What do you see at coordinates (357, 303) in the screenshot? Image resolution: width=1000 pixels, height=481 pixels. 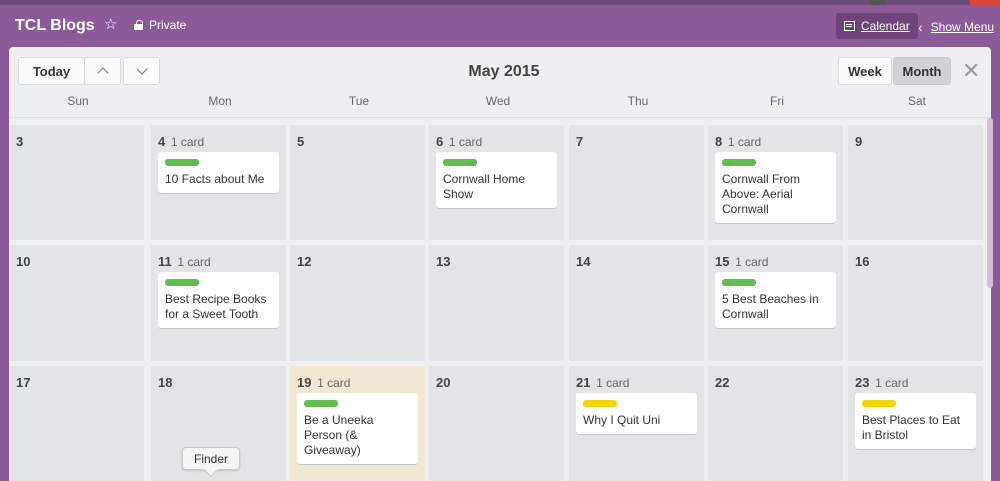 I see `day-cell: 12` at bounding box center [357, 303].